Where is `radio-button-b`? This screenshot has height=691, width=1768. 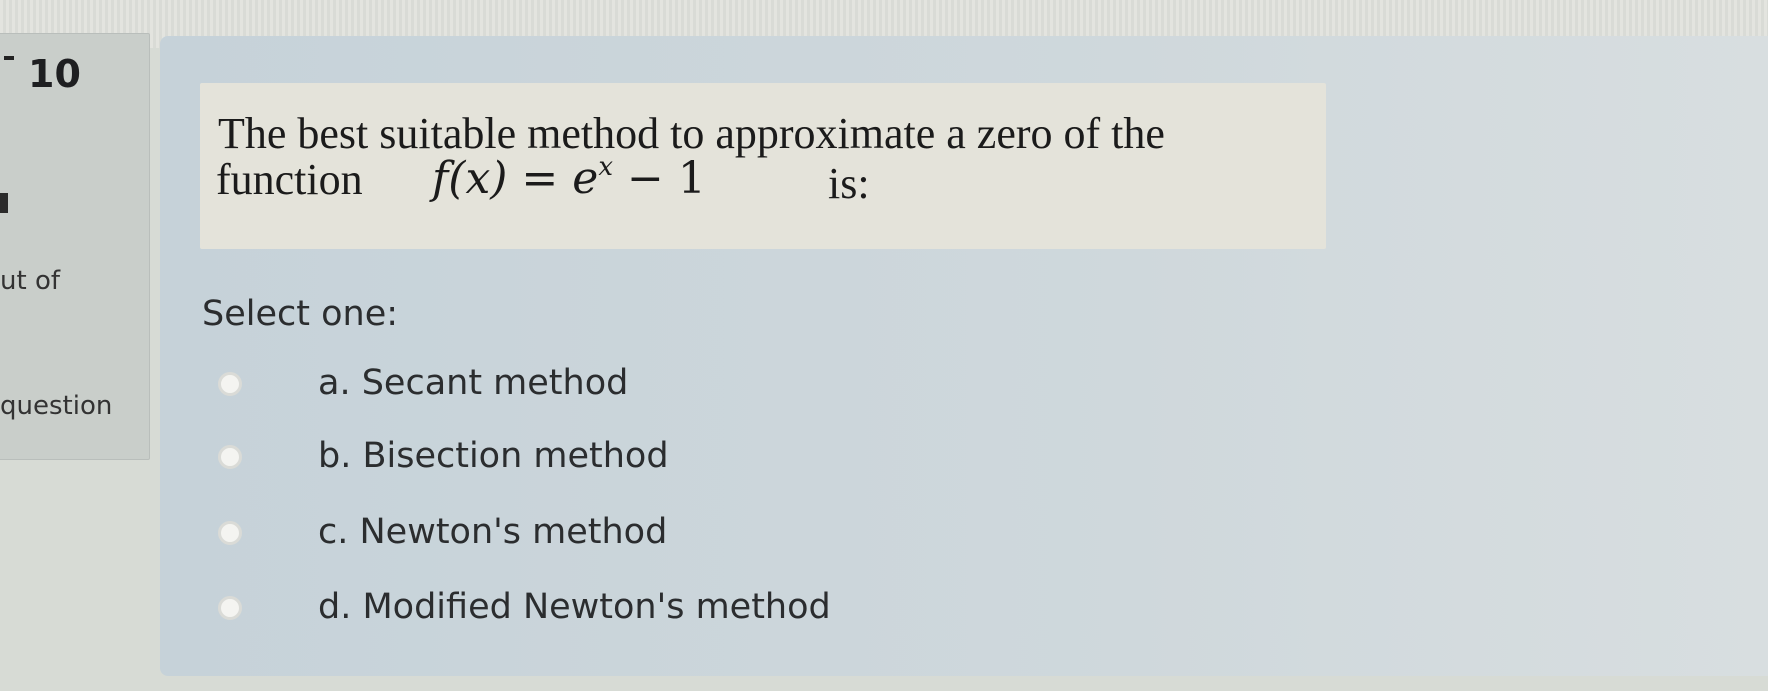
radio-button-b is located at coordinates (230, 457).